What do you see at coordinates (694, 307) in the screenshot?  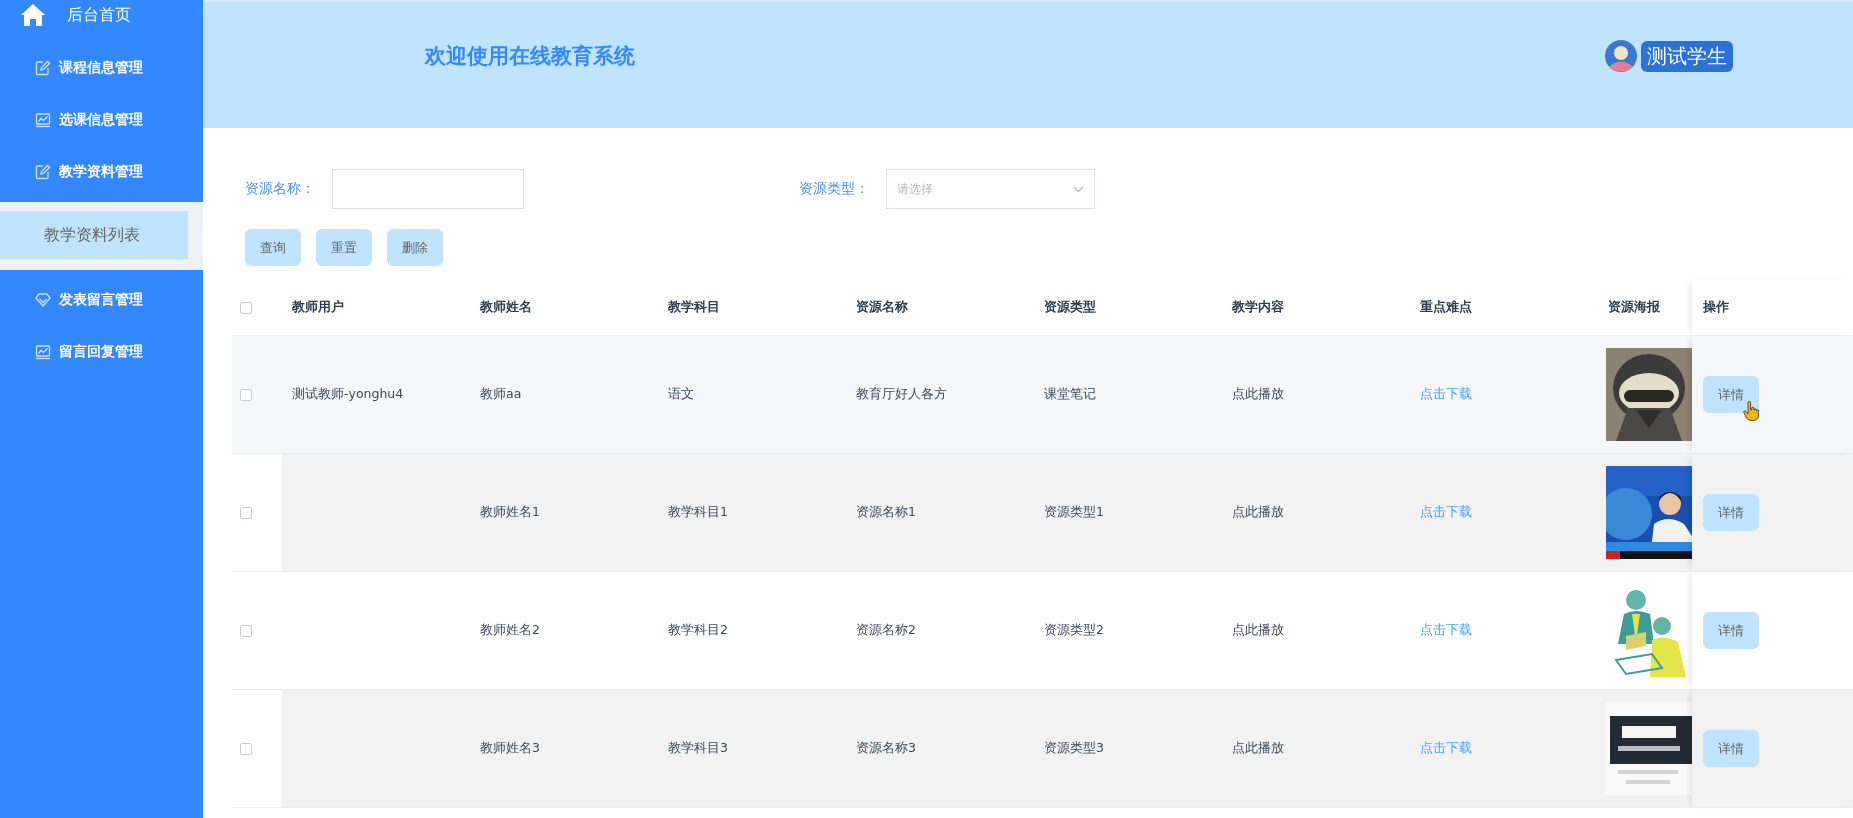 I see `column-header: 教学科目` at bounding box center [694, 307].